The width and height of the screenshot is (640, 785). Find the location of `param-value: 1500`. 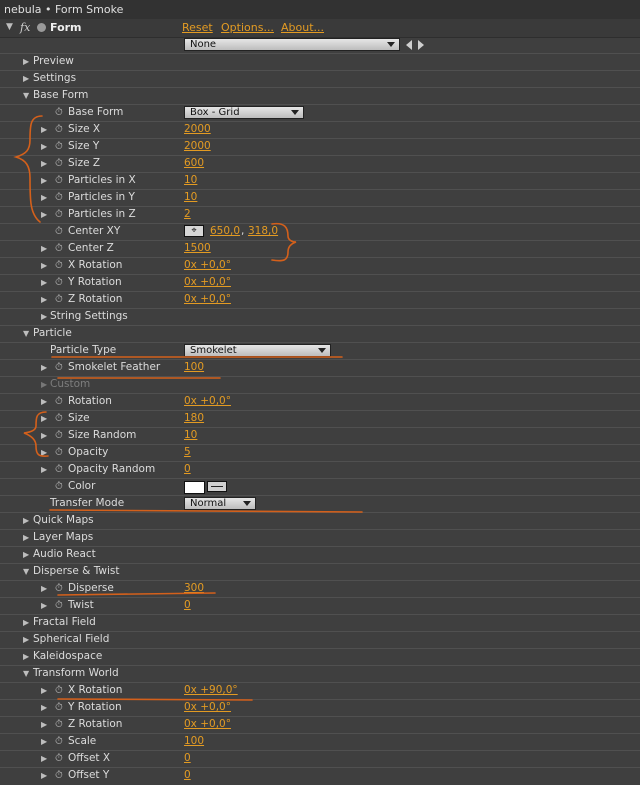

param-value: 1500 is located at coordinates (197, 248).